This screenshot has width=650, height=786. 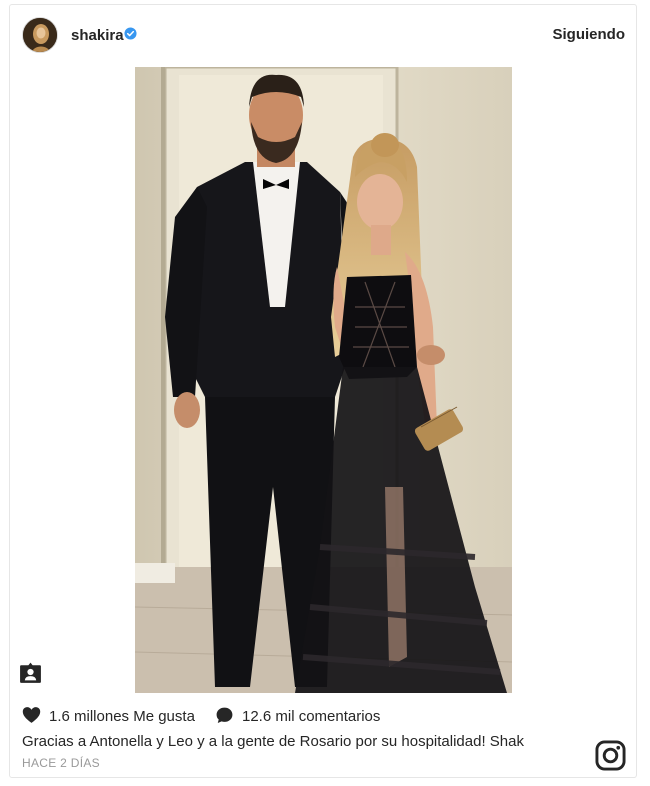 I want to click on post-header: shakira Siguiendo, so click(x=323, y=35).